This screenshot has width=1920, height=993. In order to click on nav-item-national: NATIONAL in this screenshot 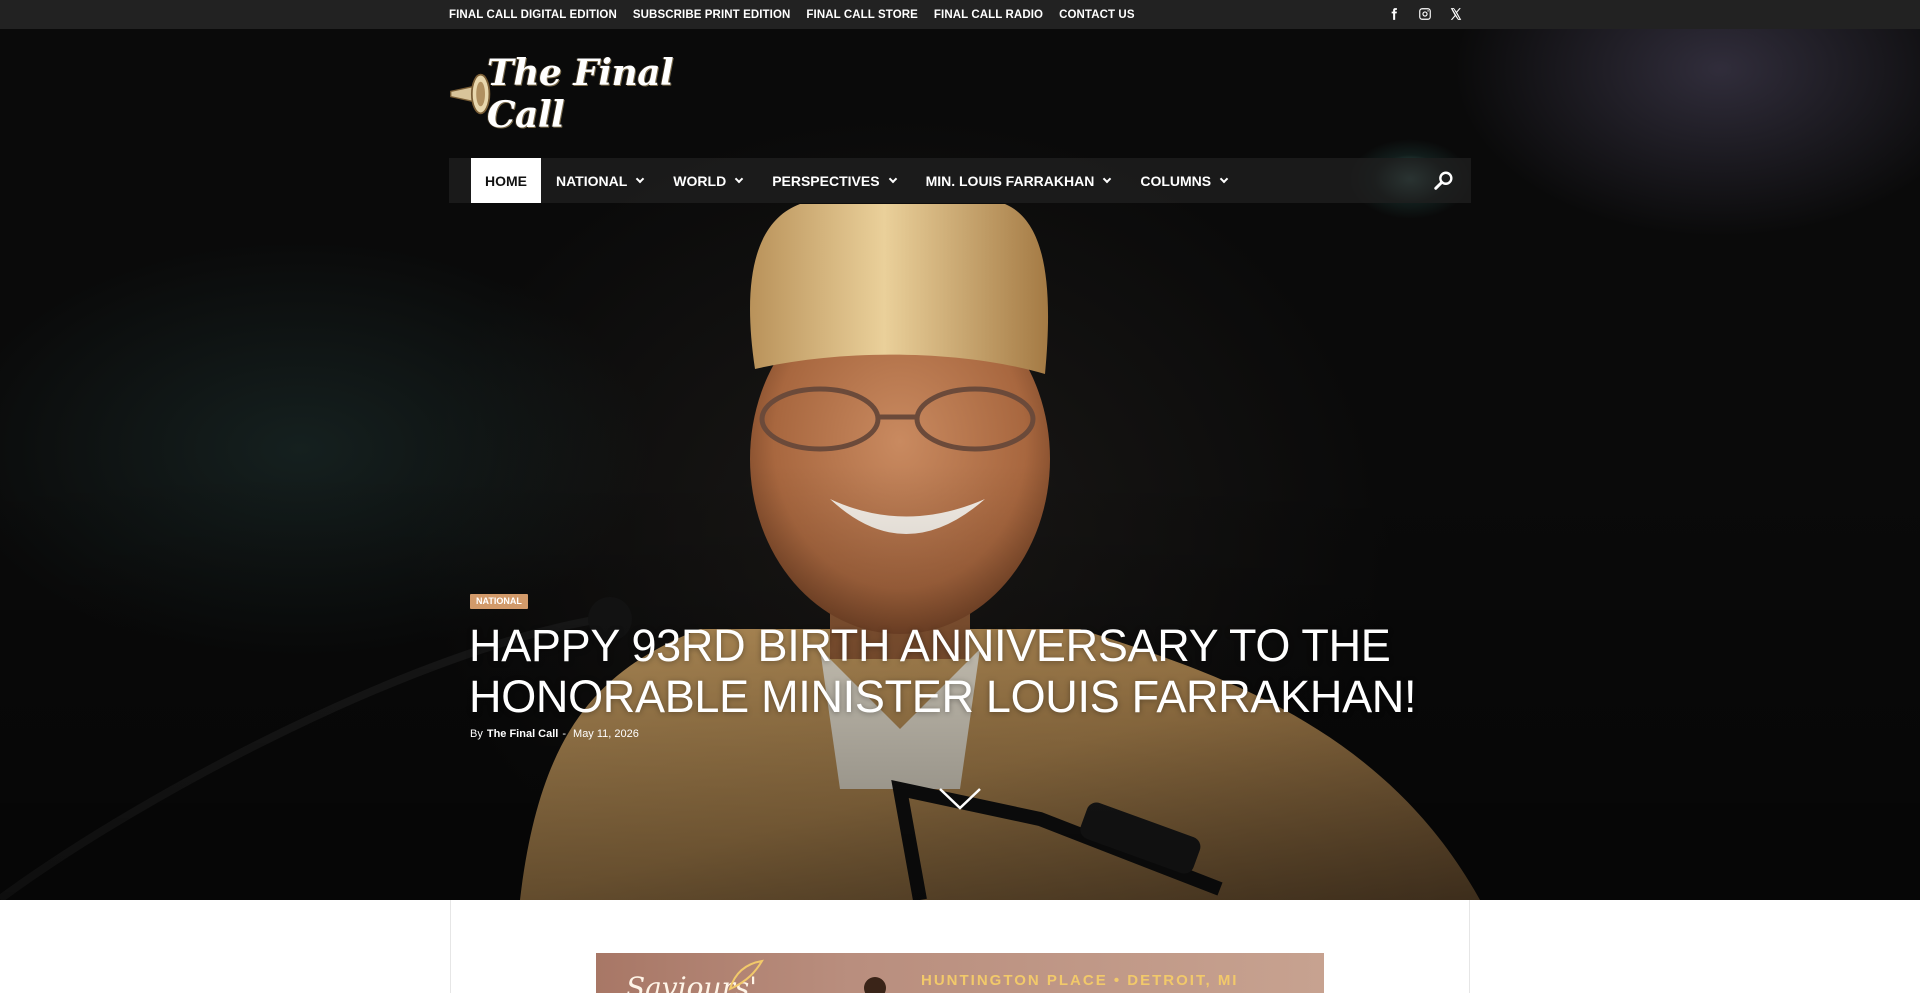, I will do `click(599, 180)`.